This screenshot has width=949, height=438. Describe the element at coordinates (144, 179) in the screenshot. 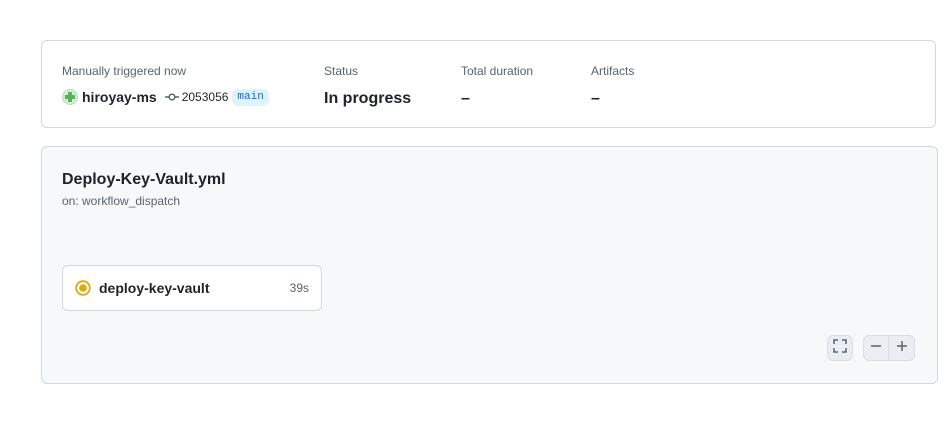

I see `workflow-file-name: Deploy-Key-Vault.yml` at that location.